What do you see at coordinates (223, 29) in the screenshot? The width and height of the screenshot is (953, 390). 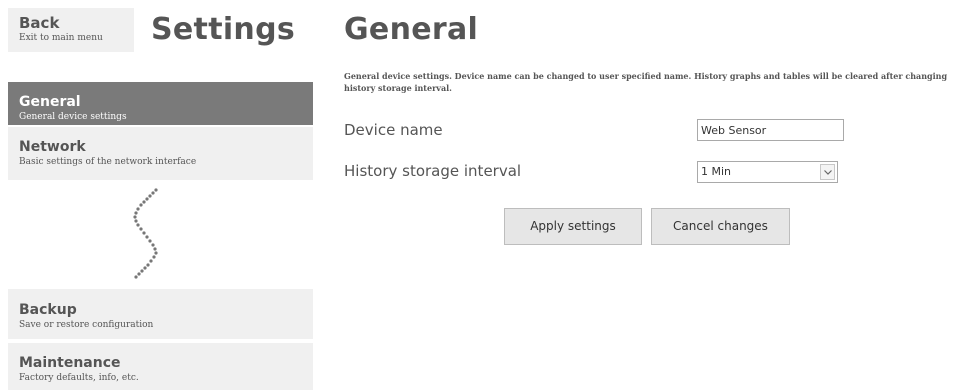 I see `settings-heading: Settings` at bounding box center [223, 29].